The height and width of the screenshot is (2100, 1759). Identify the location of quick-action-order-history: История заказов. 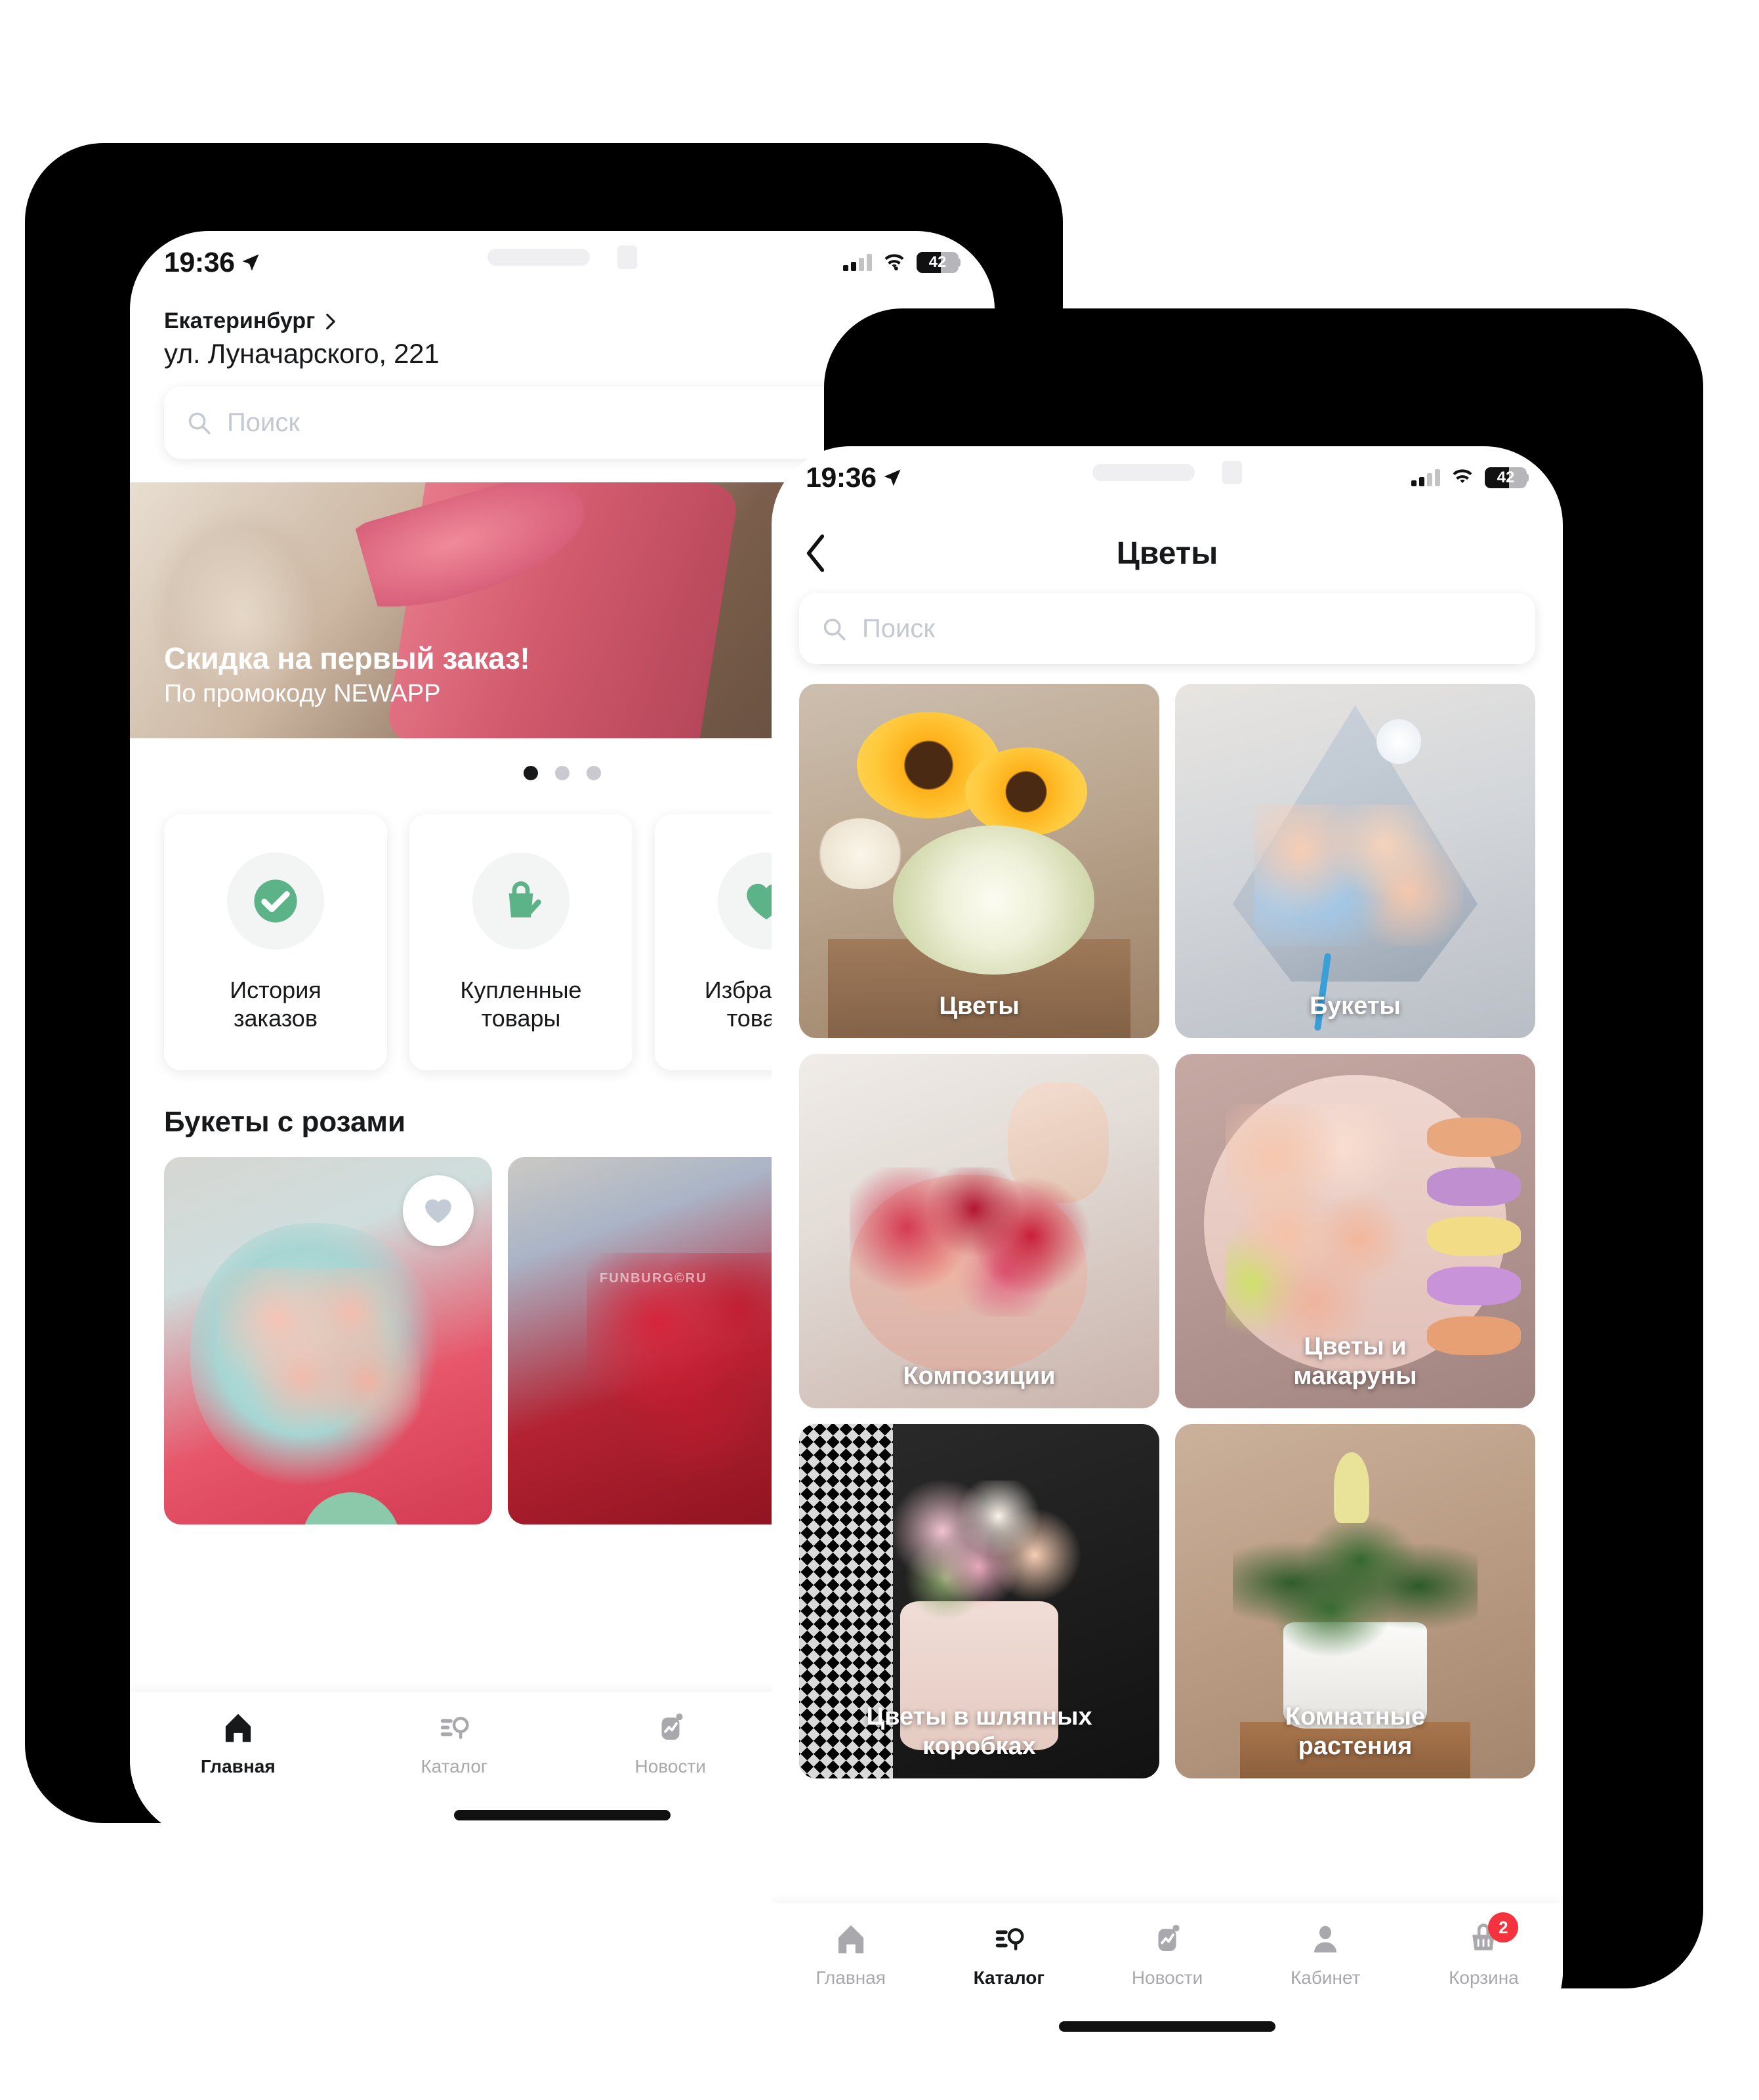
(275, 942).